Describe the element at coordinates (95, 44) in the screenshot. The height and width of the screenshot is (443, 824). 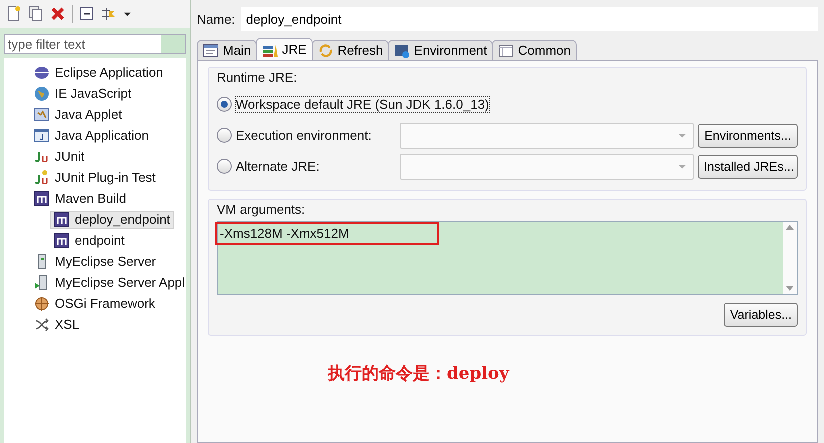
I see `filter-field: type filter text` at that location.